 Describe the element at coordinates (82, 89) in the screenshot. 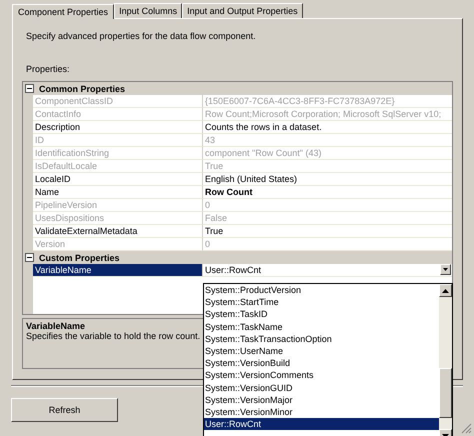

I see `category-header: Common Properties` at that location.